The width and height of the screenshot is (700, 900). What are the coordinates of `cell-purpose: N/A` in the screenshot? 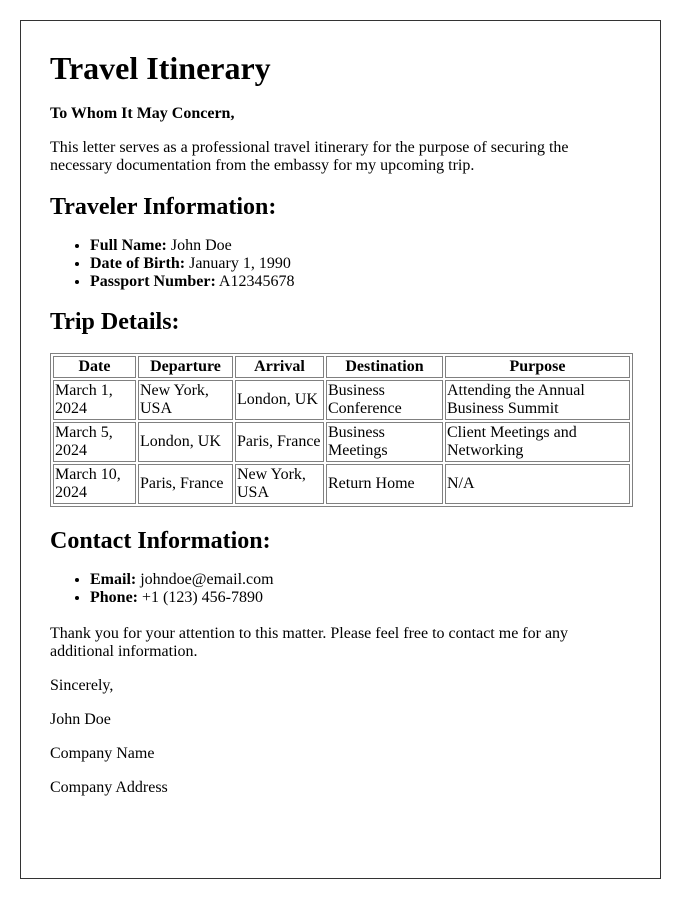 It's located at (537, 484).